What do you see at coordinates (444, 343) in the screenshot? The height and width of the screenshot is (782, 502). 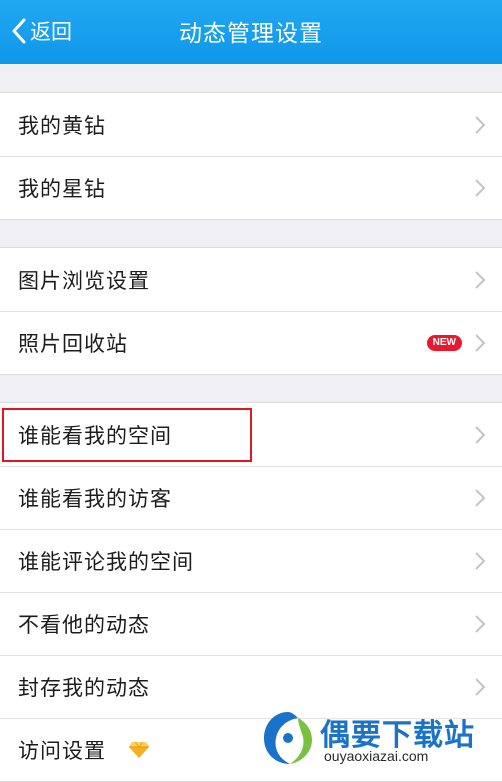 I see `new-badge: NEW` at bounding box center [444, 343].